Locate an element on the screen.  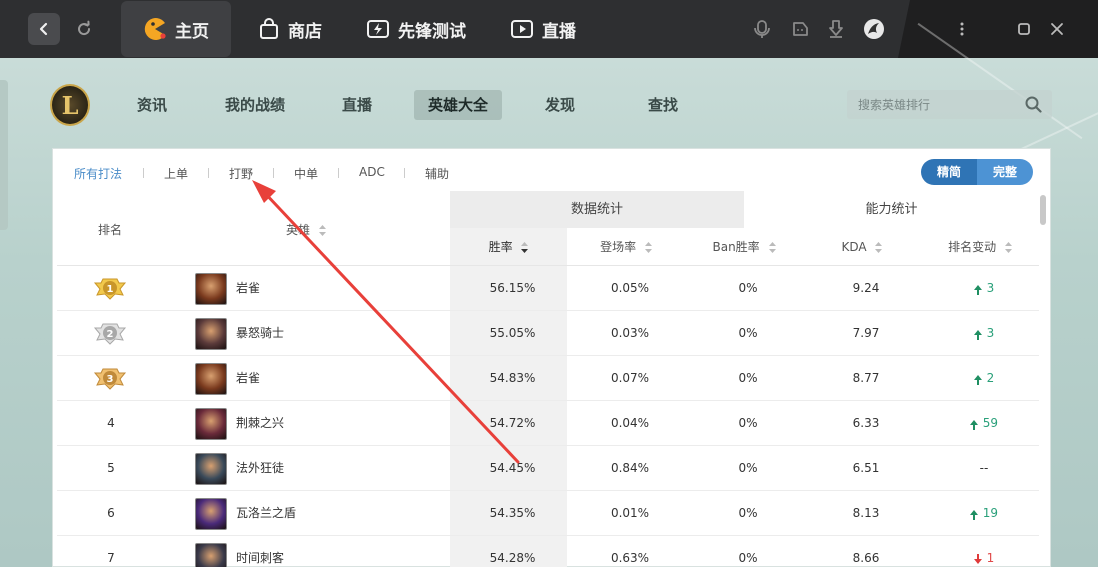
filter-adc: ADC is located at coordinates (372, 172).